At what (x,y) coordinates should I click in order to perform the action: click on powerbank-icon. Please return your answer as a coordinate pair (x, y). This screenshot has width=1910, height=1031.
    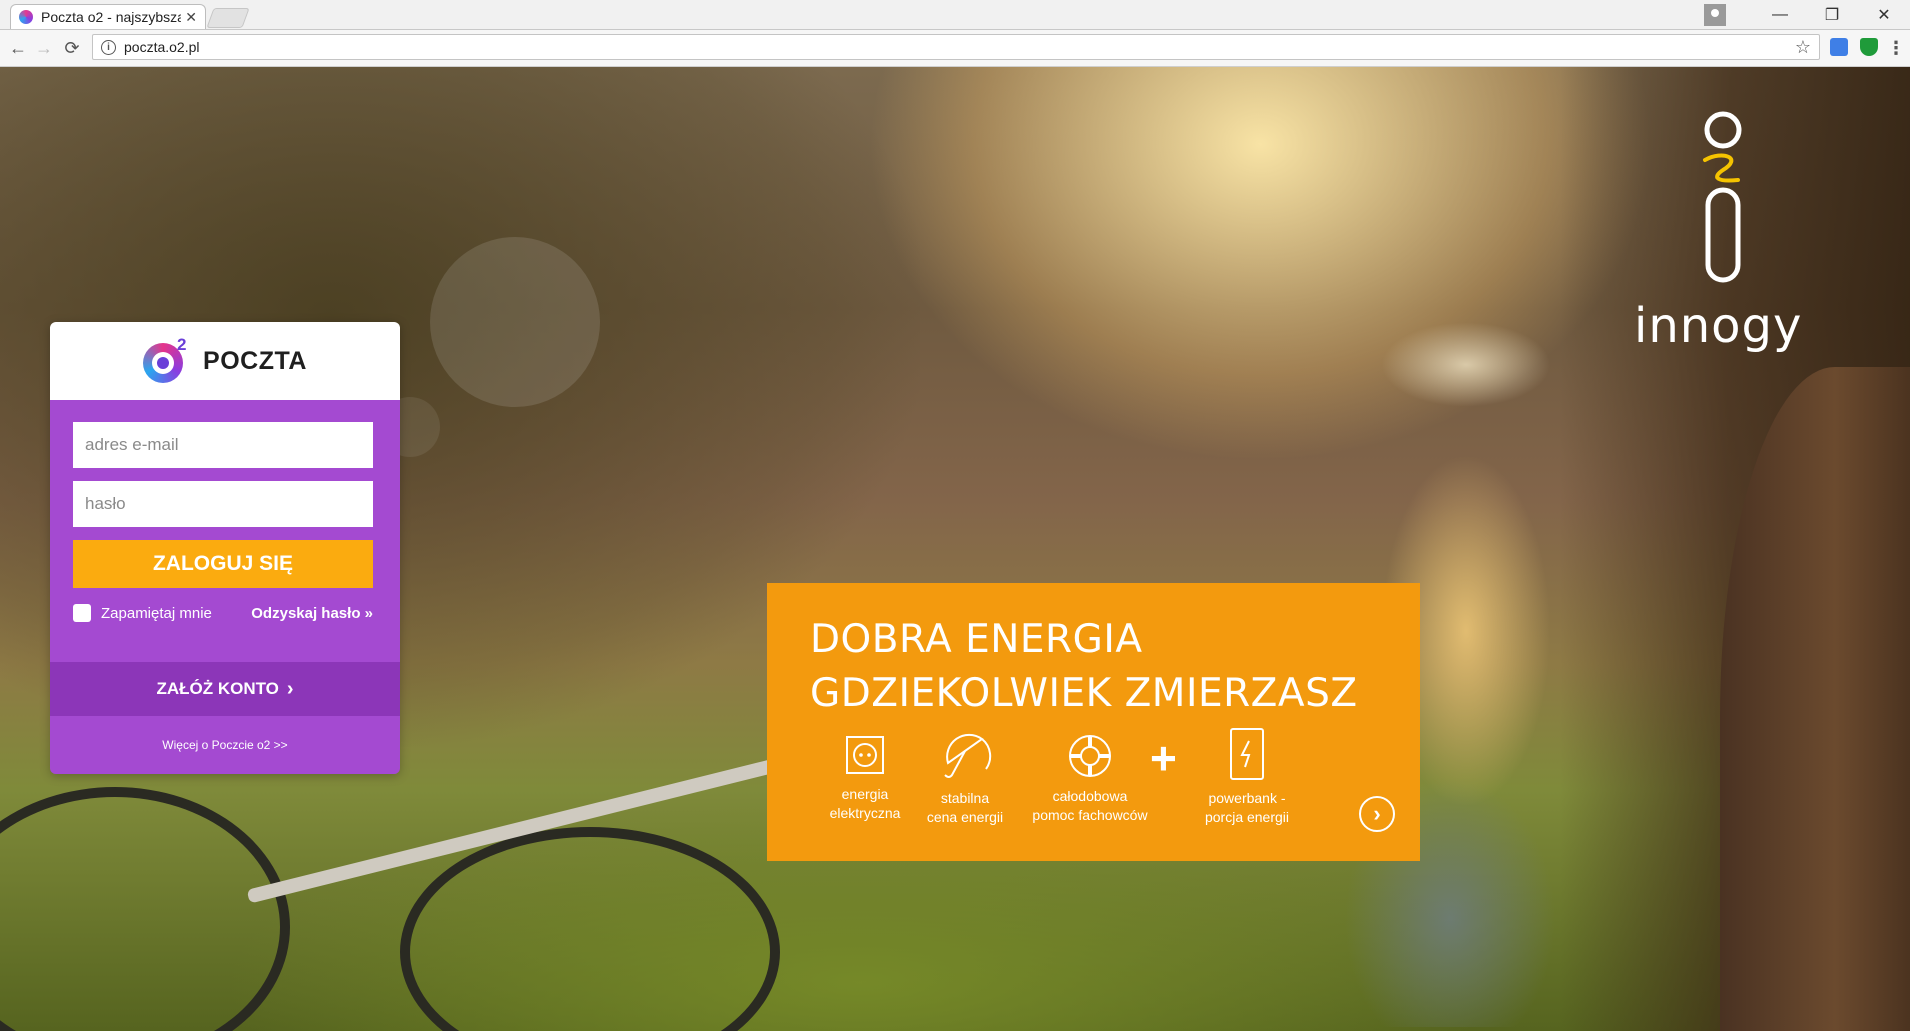
    Looking at the image, I should click on (1247, 754).